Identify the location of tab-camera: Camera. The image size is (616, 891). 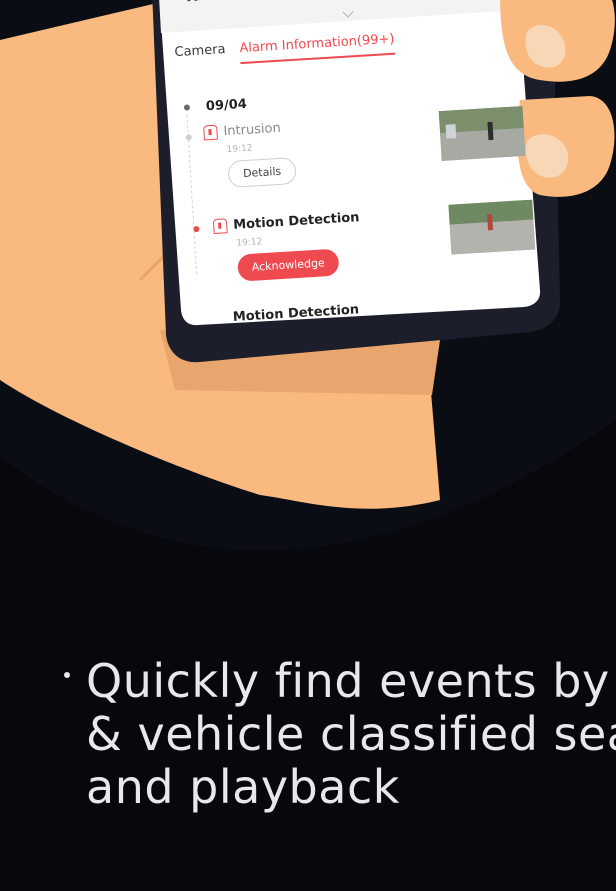
(200, 55).